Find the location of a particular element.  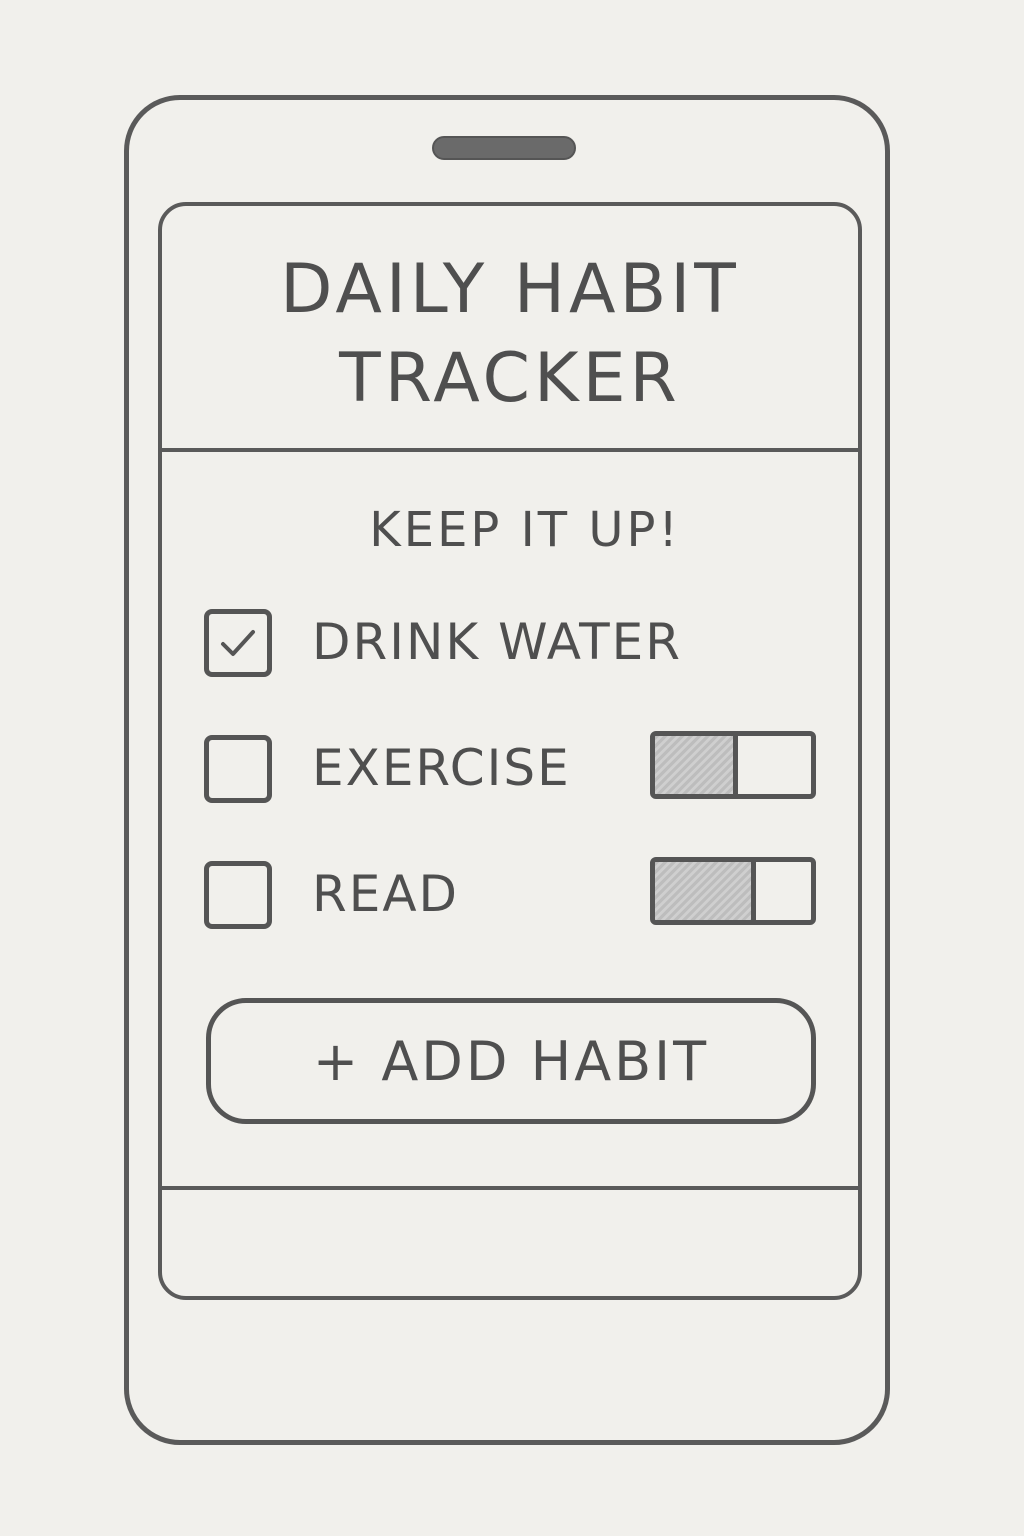

habit-label-exercise: EXERCISE is located at coordinates (441, 768).